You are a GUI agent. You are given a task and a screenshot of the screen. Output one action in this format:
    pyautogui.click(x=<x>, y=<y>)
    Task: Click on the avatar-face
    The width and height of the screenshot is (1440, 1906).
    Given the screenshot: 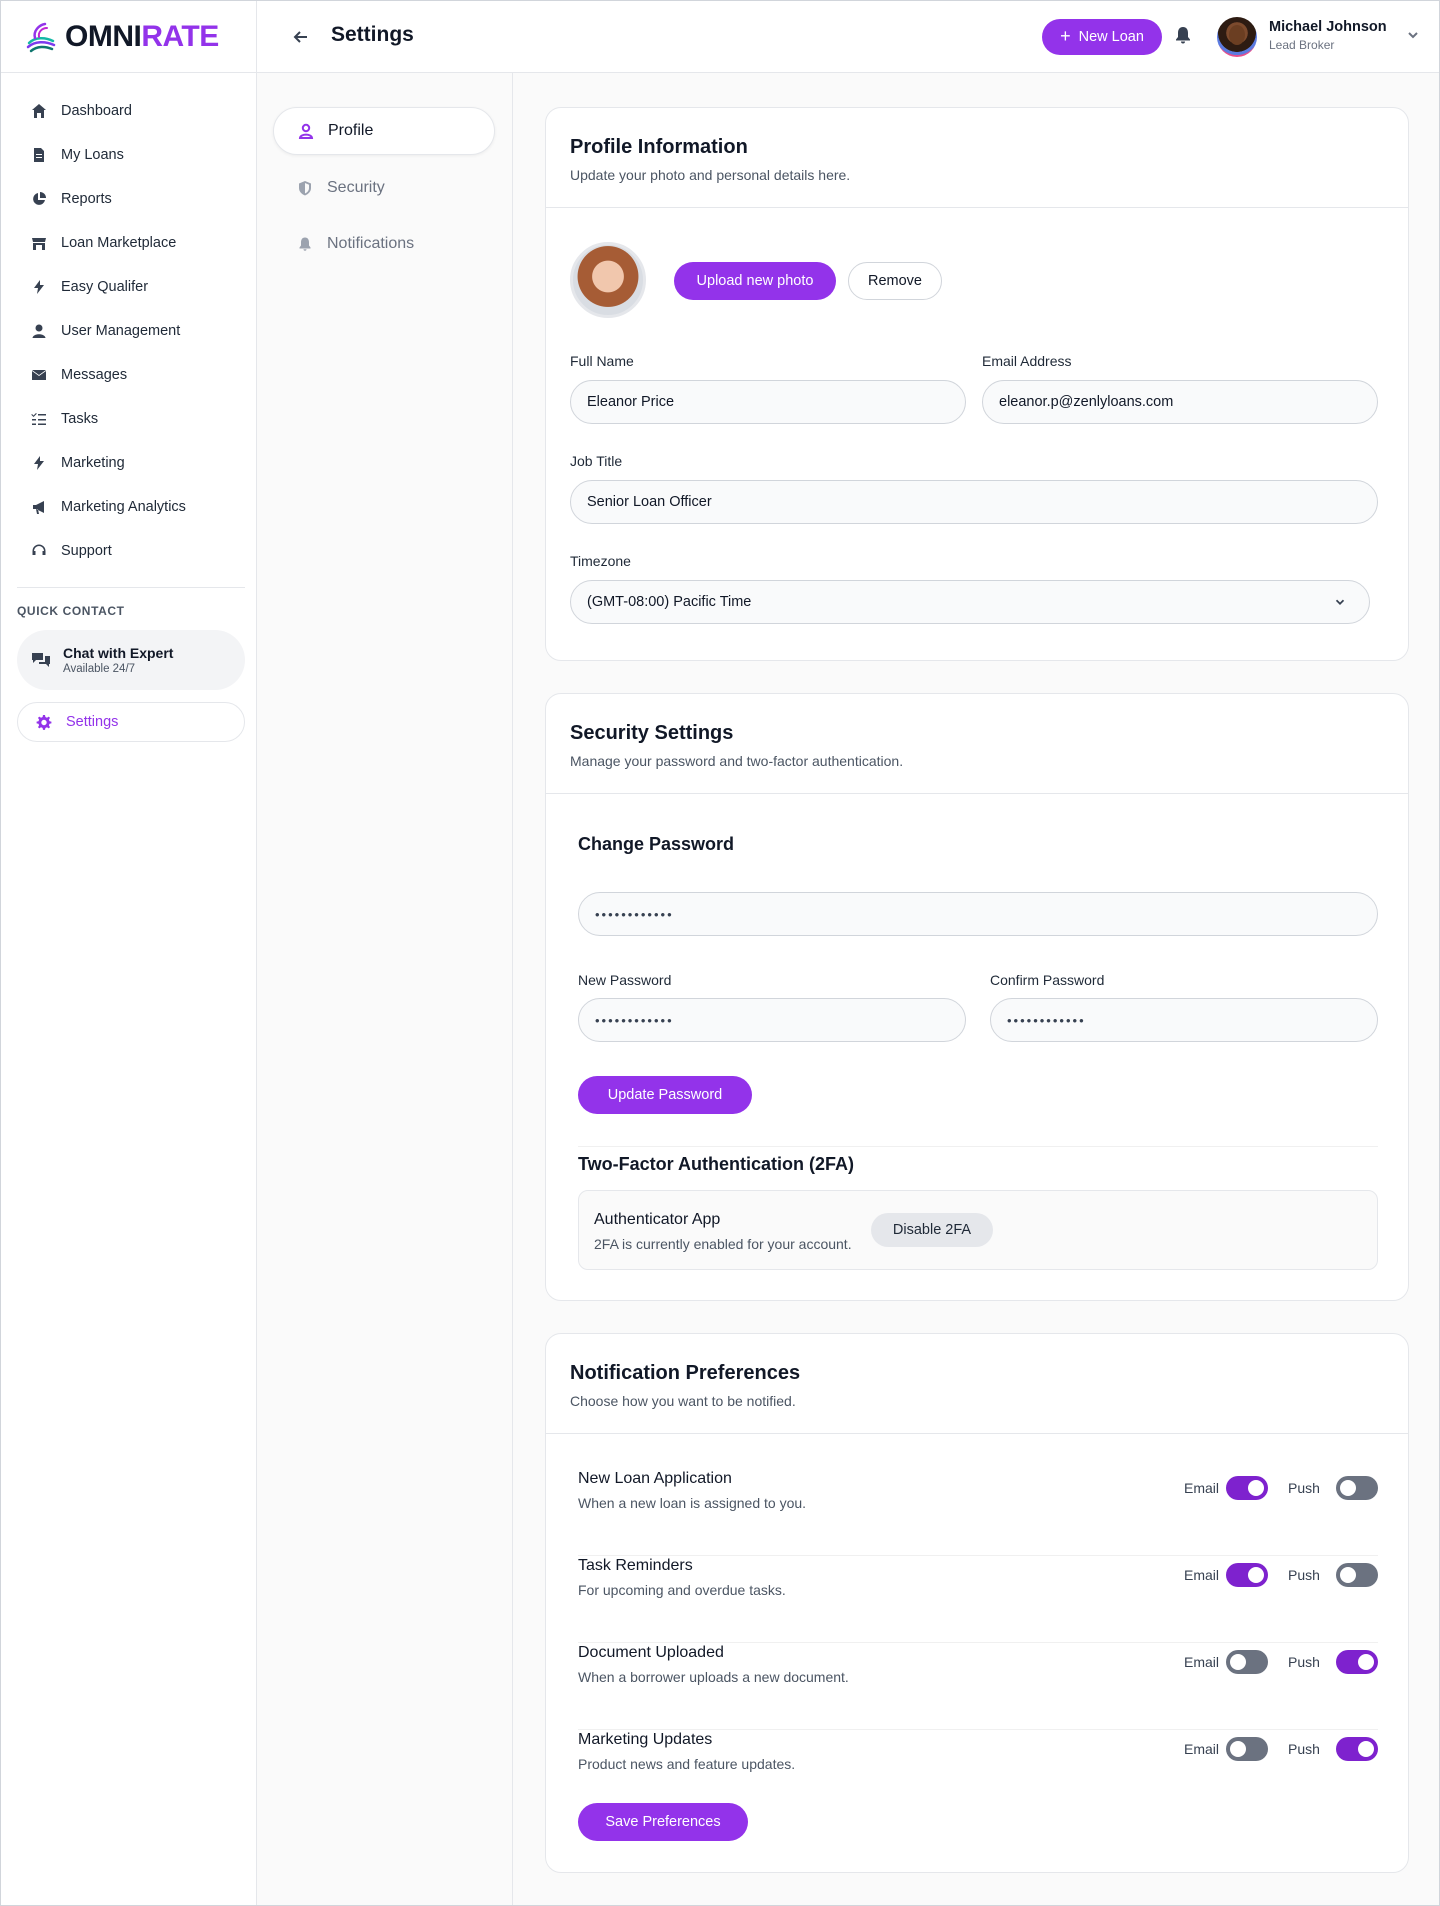 What is the action you would take?
    pyautogui.click(x=1237, y=35)
    